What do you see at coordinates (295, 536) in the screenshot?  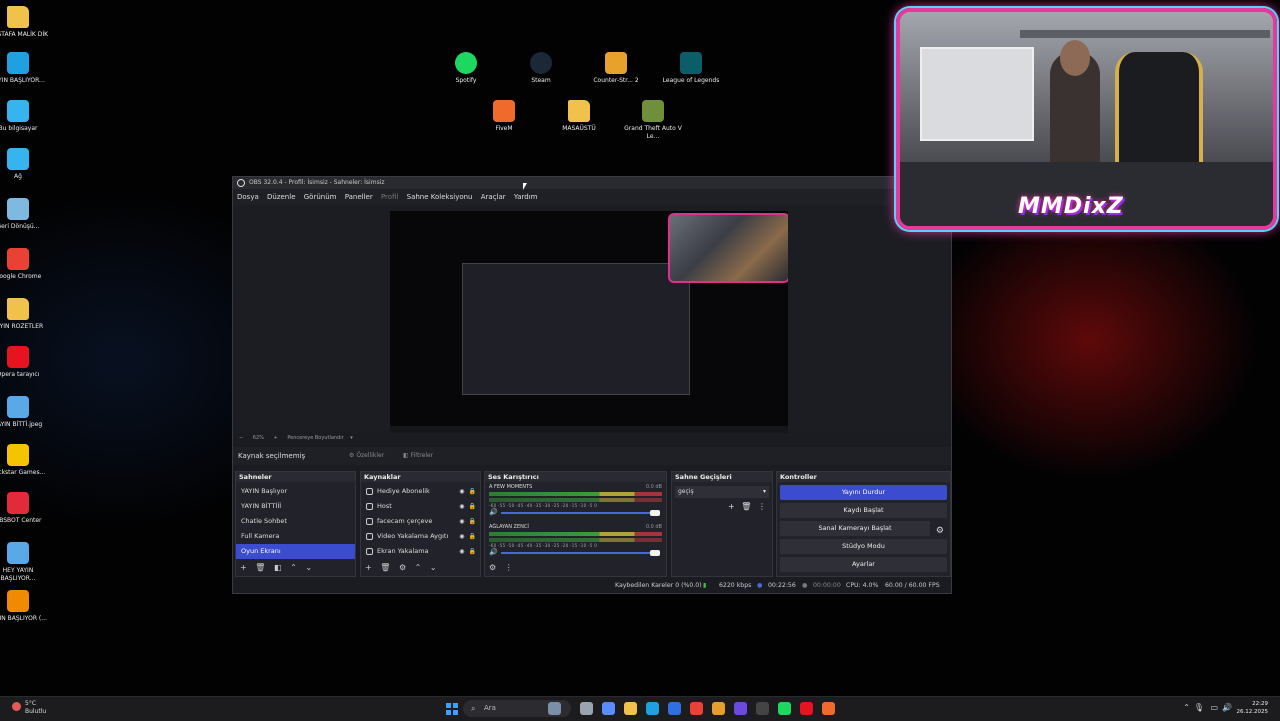 I see `scene-item: Full Kamera` at bounding box center [295, 536].